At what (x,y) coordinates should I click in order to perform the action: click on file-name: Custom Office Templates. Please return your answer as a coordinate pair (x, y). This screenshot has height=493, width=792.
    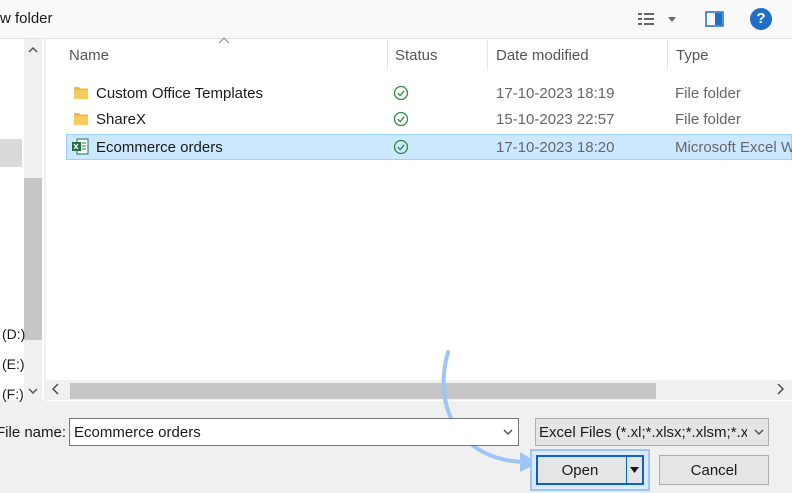
    Looking at the image, I should click on (180, 93).